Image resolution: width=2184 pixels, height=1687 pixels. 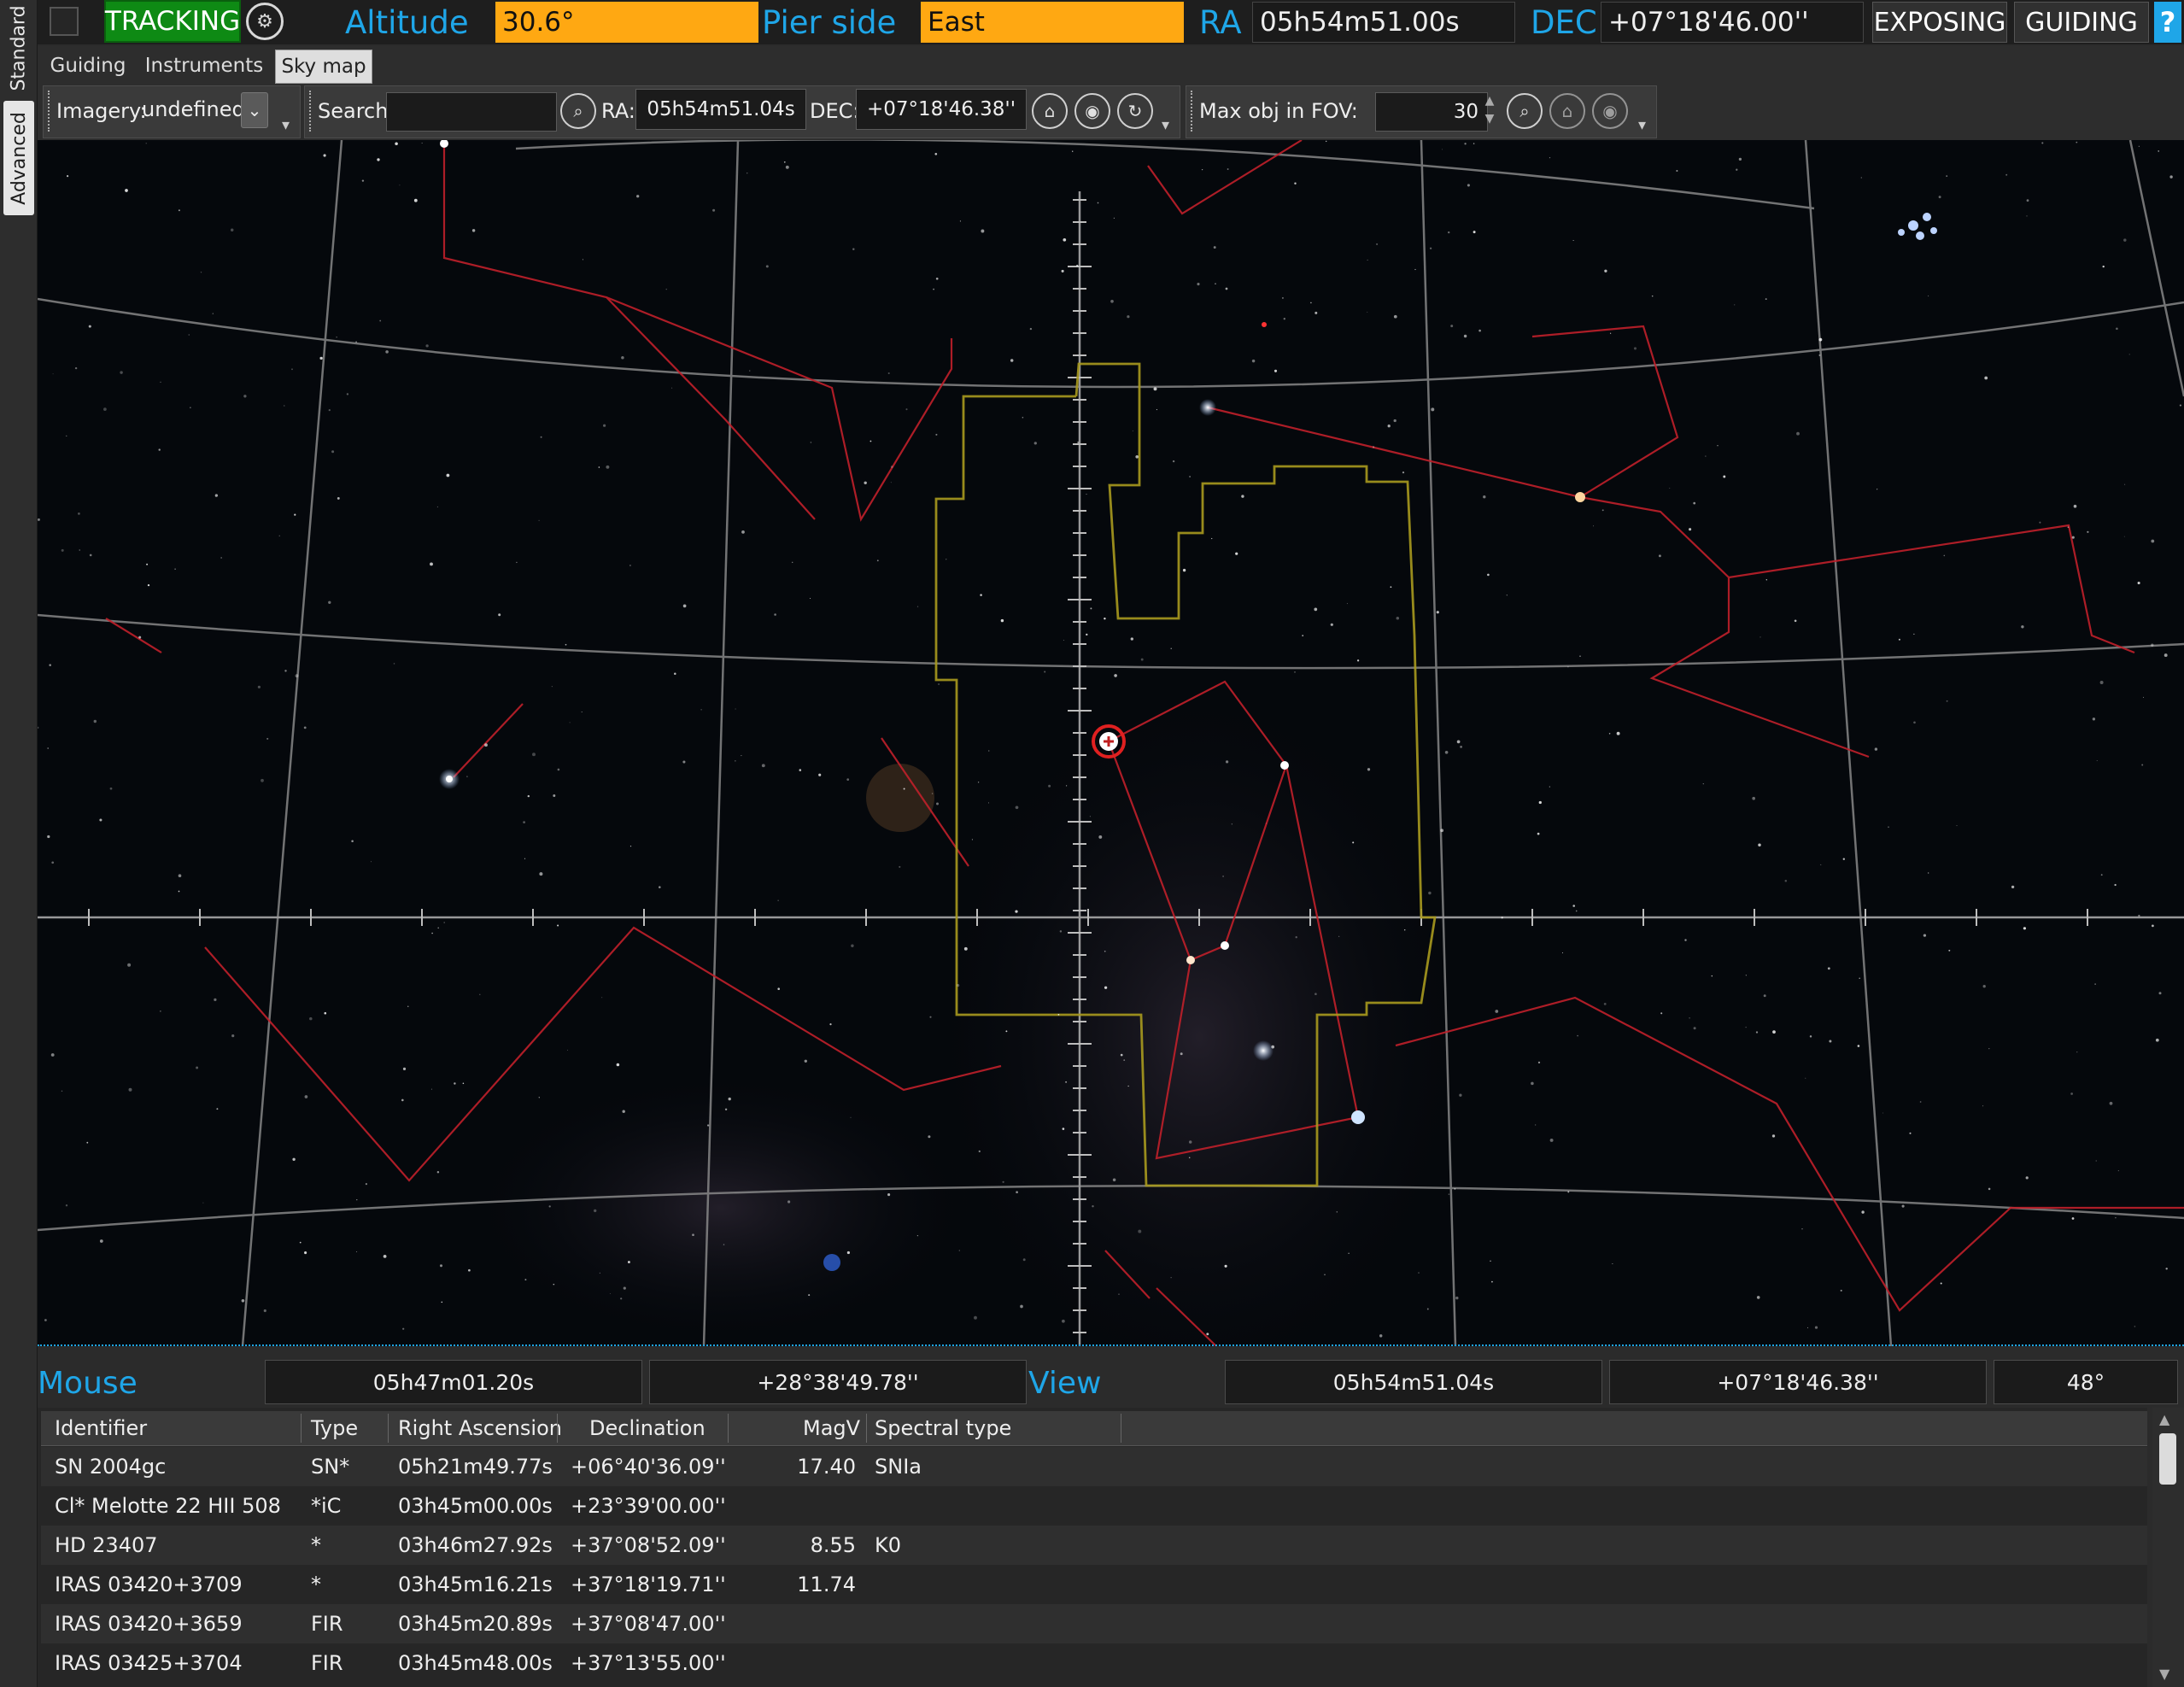 I want to click on col-identifier: Identifier, so click(x=101, y=1428).